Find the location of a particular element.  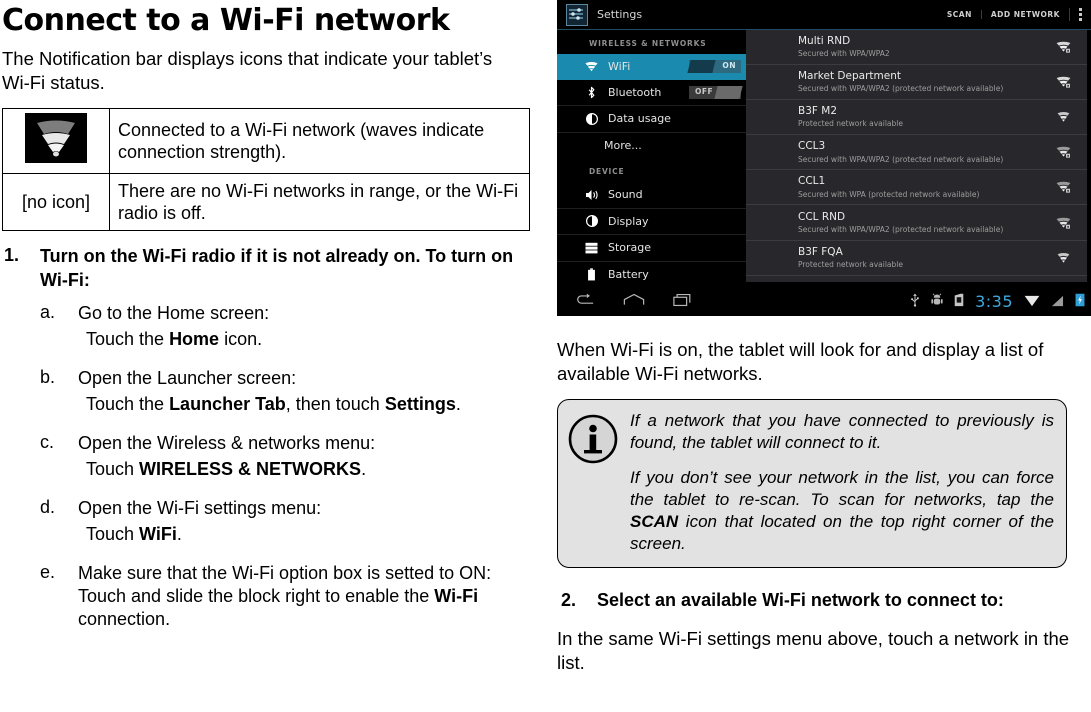

wifi-network-name: Multi RND is located at coordinates (824, 41).